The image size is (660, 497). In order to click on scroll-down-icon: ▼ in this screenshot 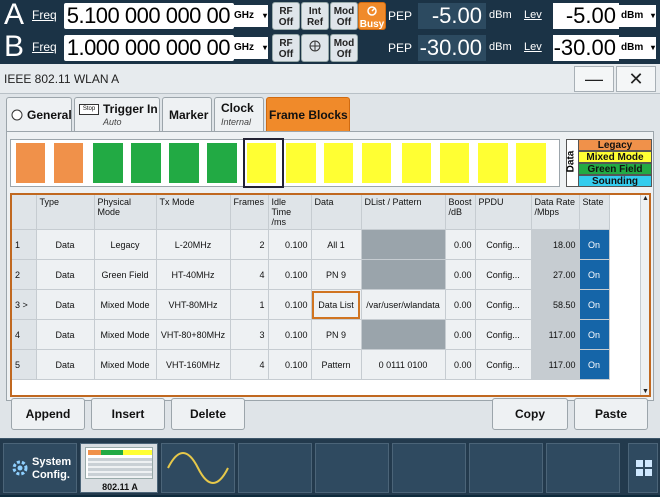, I will do `click(645, 391)`.